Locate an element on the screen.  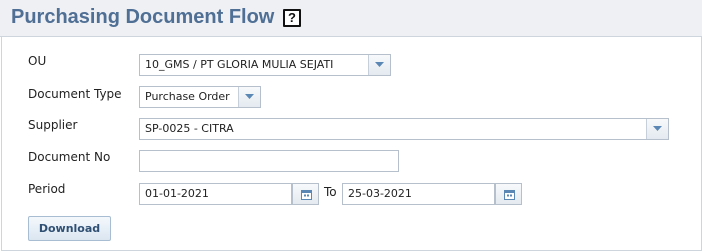
document-type-dropdown-trigger is located at coordinates (249, 97).